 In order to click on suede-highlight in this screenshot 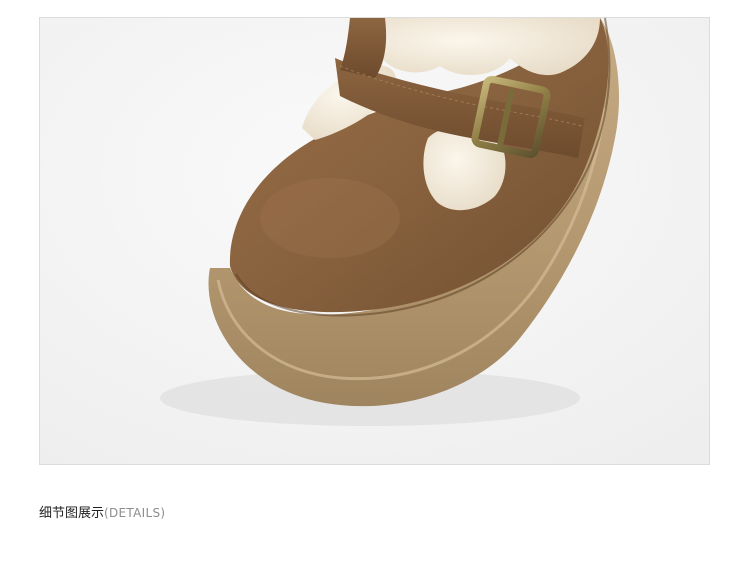, I will do `click(330, 218)`.